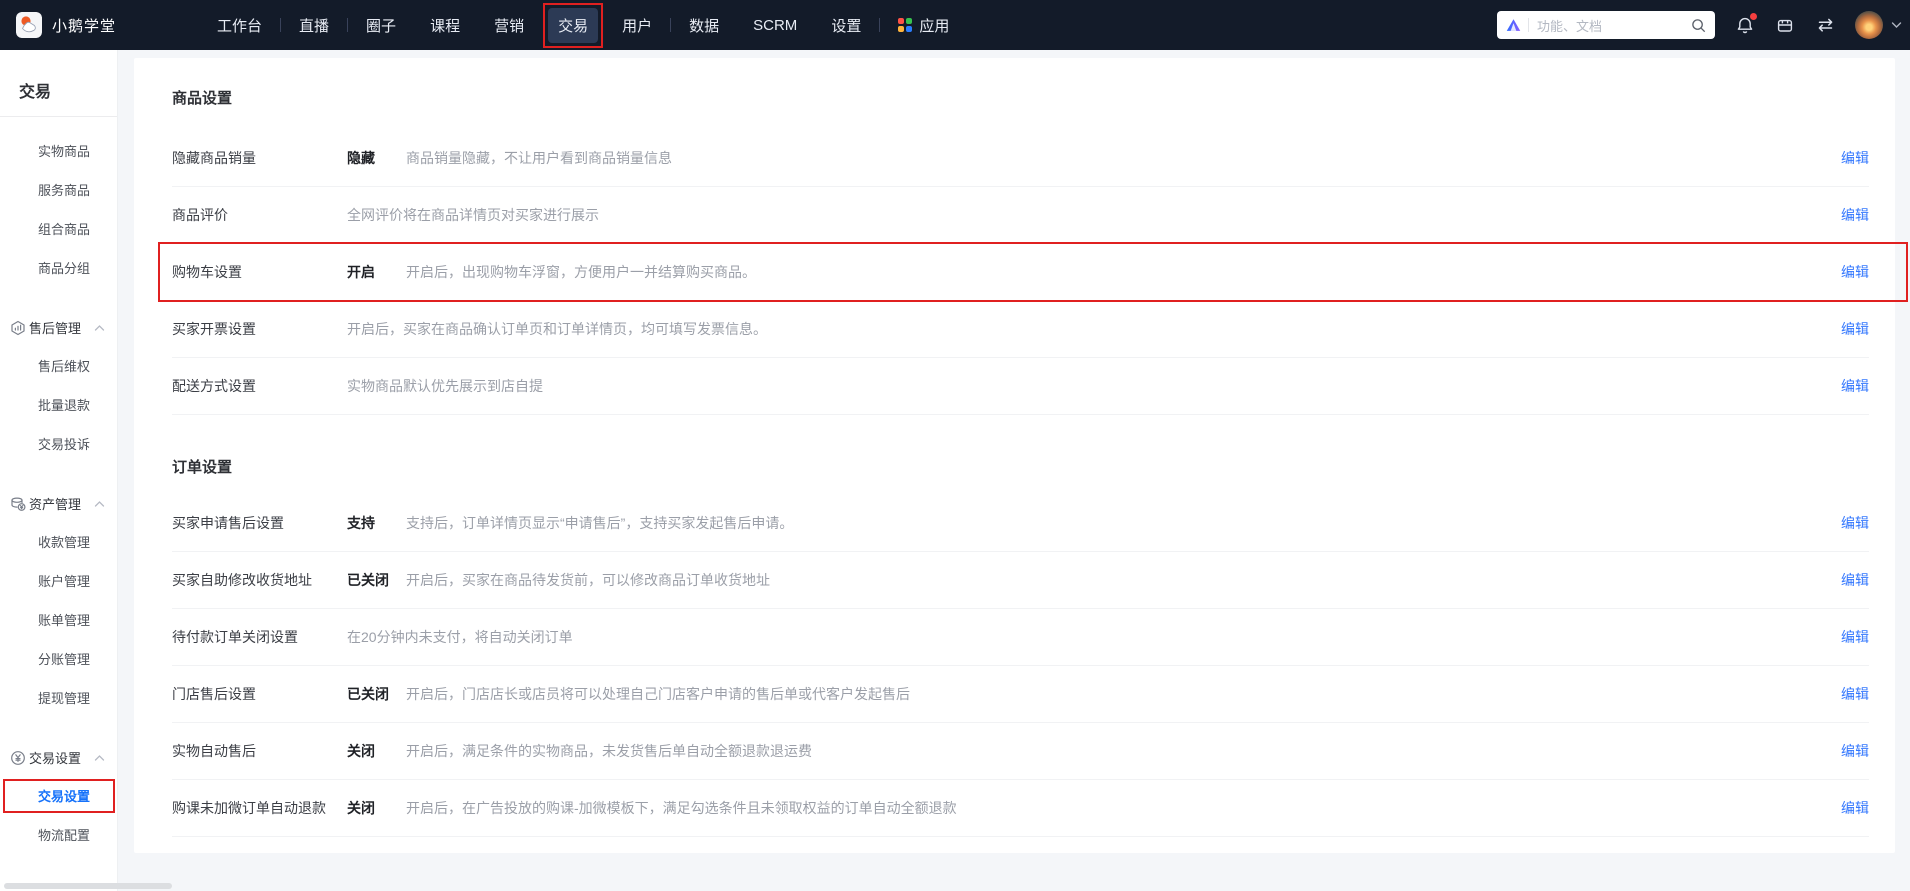 This screenshot has width=1910, height=891. What do you see at coordinates (1753, 16) in the screenshot?
I see `notification-badge` at bounding box center [1753, 16].